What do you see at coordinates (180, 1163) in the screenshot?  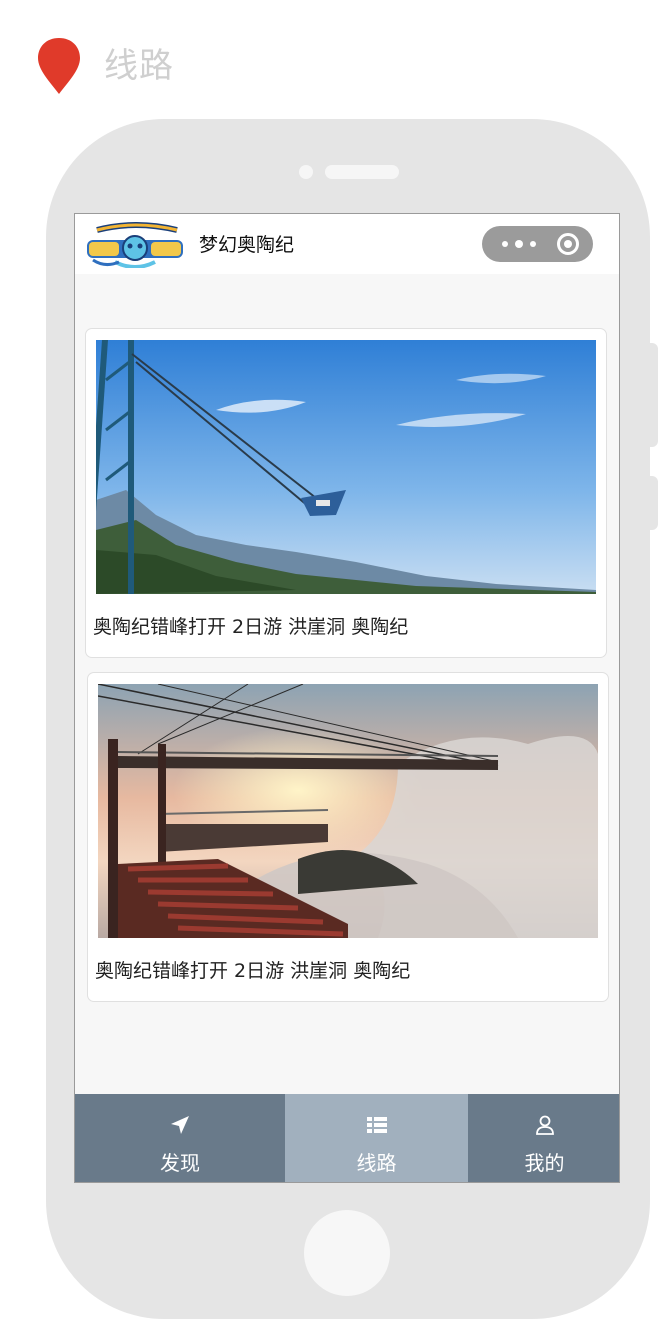 I see `tab-label: 发现` at bounding box center [180, 1163].